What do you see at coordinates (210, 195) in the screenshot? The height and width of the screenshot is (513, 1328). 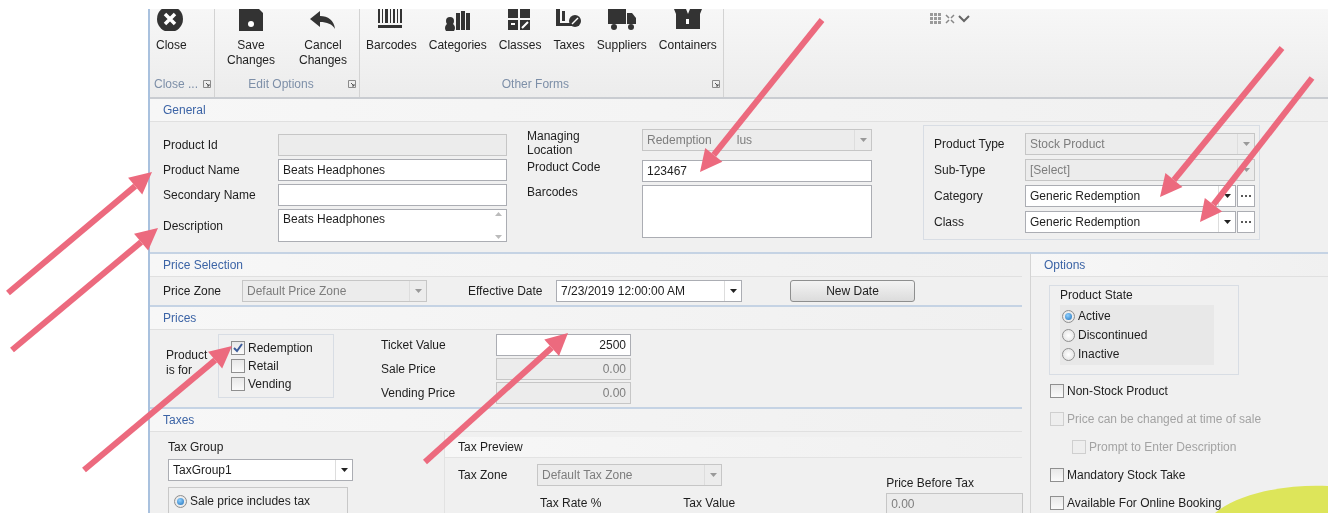 I see `field-label: Secondary Name` at bounding box center [210, 195].